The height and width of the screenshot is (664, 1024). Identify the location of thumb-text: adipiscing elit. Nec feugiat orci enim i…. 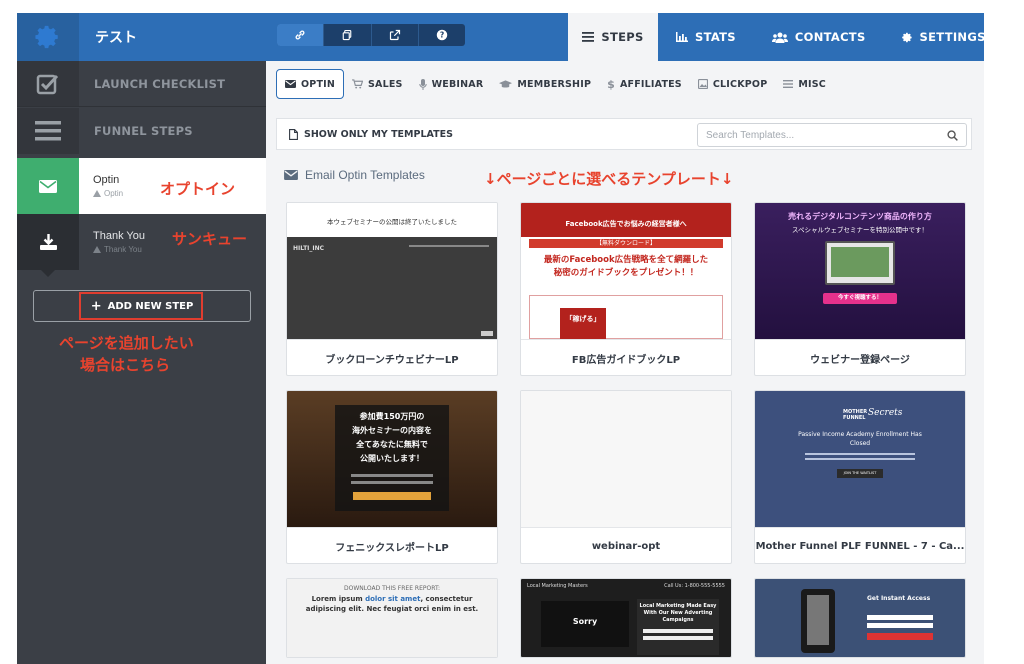
(392, 609).